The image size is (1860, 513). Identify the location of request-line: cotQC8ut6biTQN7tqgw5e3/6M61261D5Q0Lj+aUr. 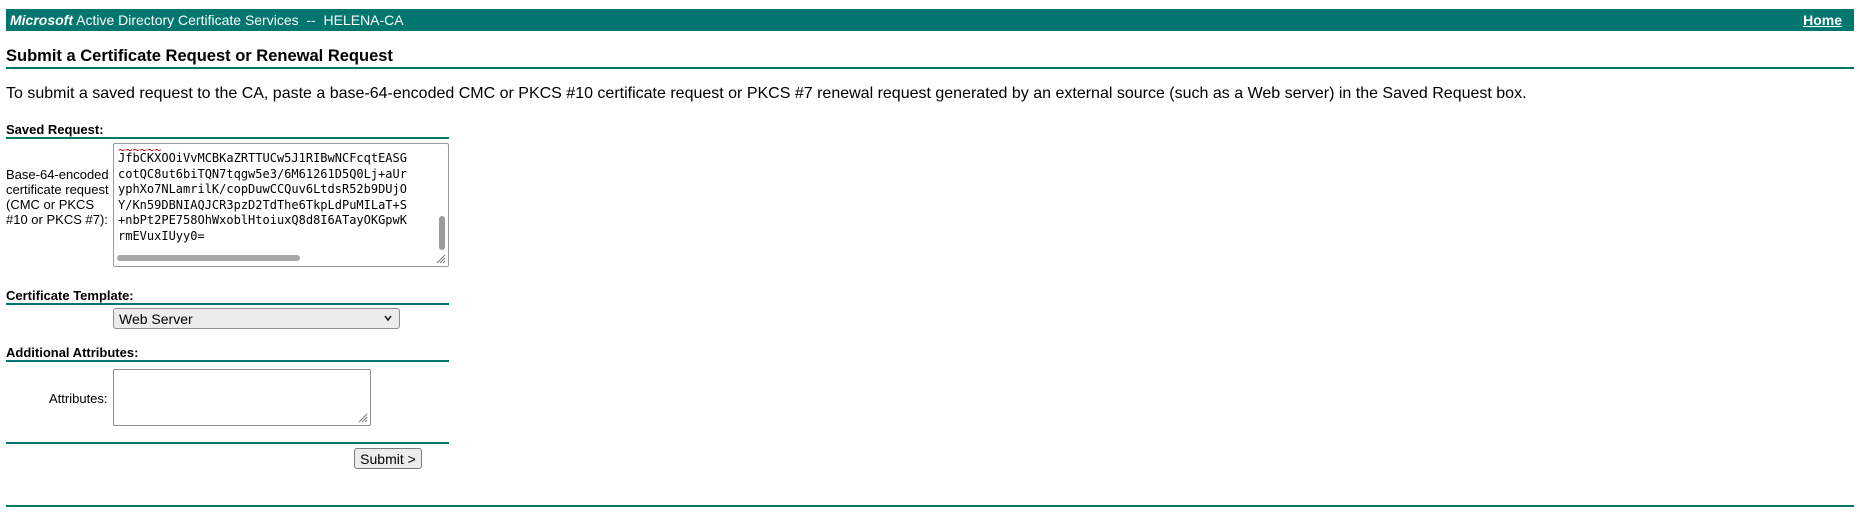
(262, 173).